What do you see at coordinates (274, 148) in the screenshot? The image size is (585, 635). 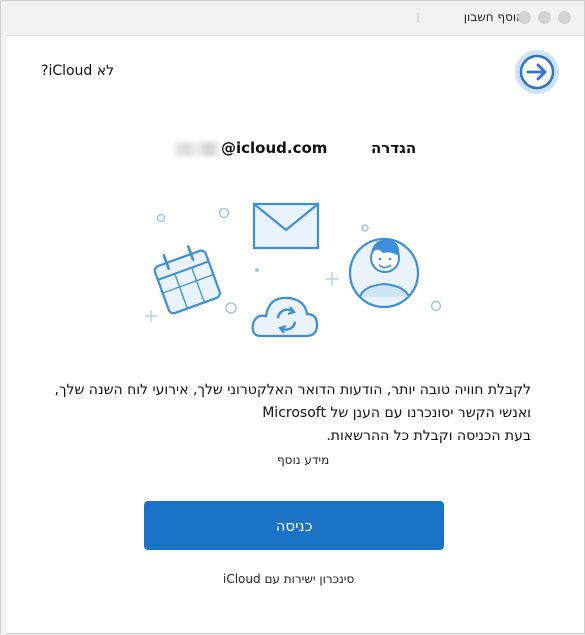 I see `email-domain: @icloud.com` at bounding box center [274, 148].